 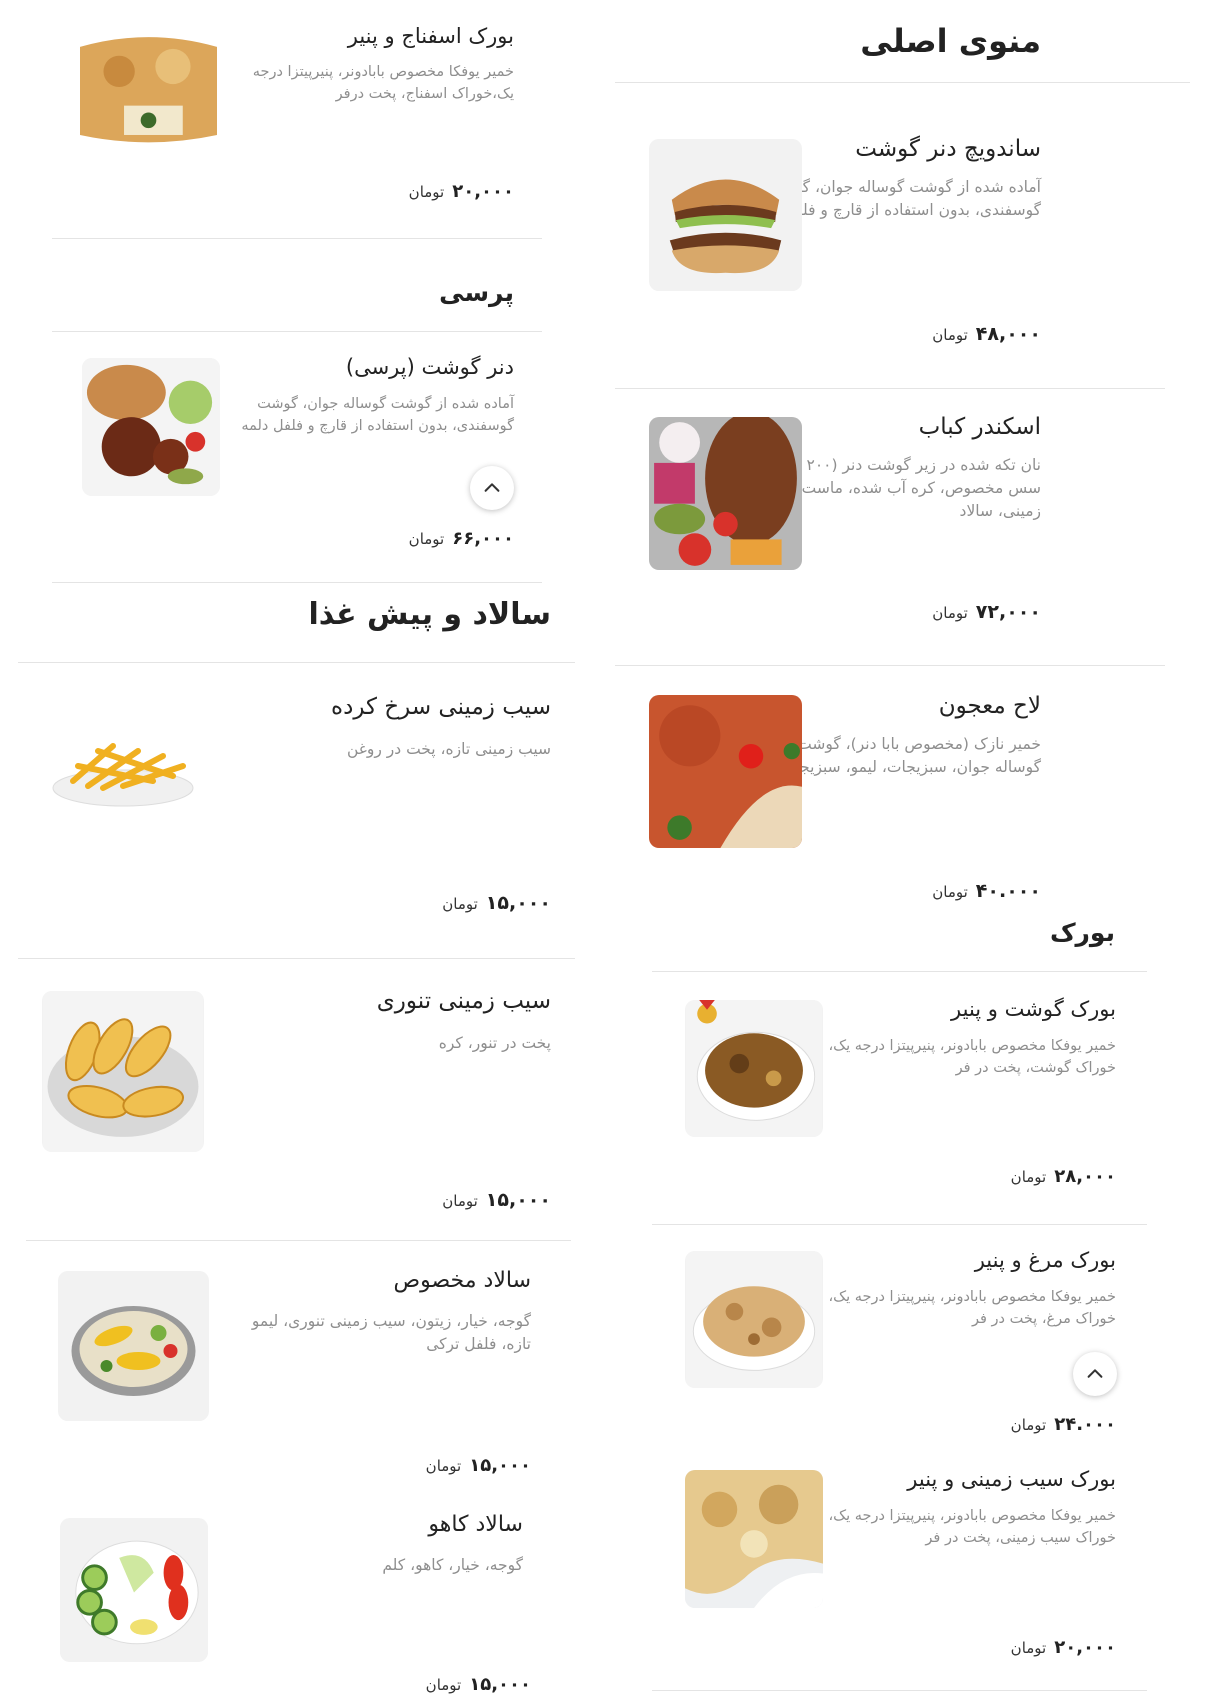 What do you see at coordinates (494, 1043) in the screenshot?
I see `item-description: پخت در تنور، کره` at bounding box center [494, 1043].